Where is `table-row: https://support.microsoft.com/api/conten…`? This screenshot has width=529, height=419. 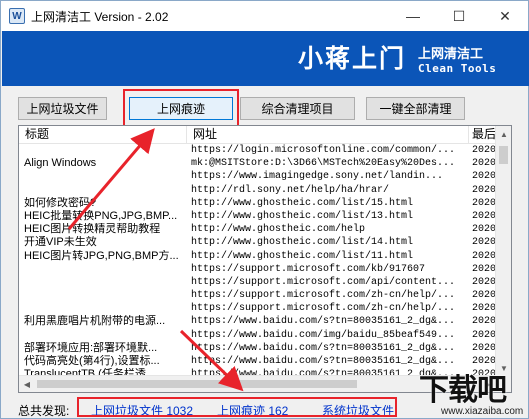 table-row: https://support.microsoft.com/api/conten… is located at coordinates (257, 282).